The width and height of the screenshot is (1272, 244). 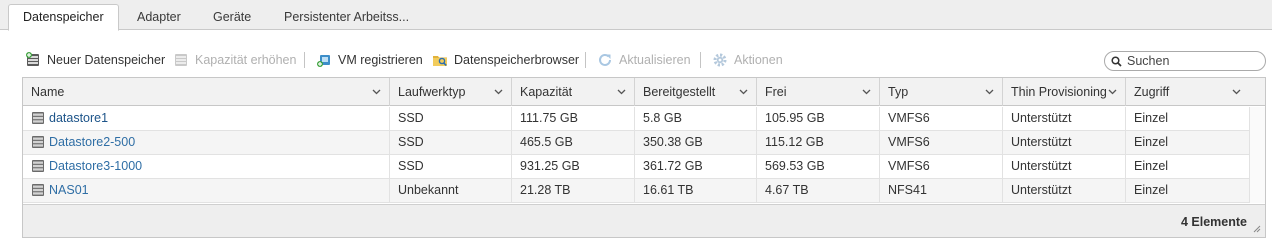 What do you see at coordinates (380, 60) in the screenshot?
I see `register-vm-label: VM registrieren` at bounding box center [380, 60].